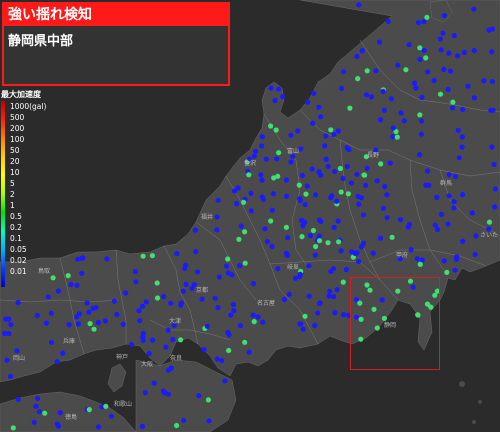  What do you see at coordinates (16, 238) in the screenshot?
I see `legend-label: 0.1` at bounding box center [16, 238].